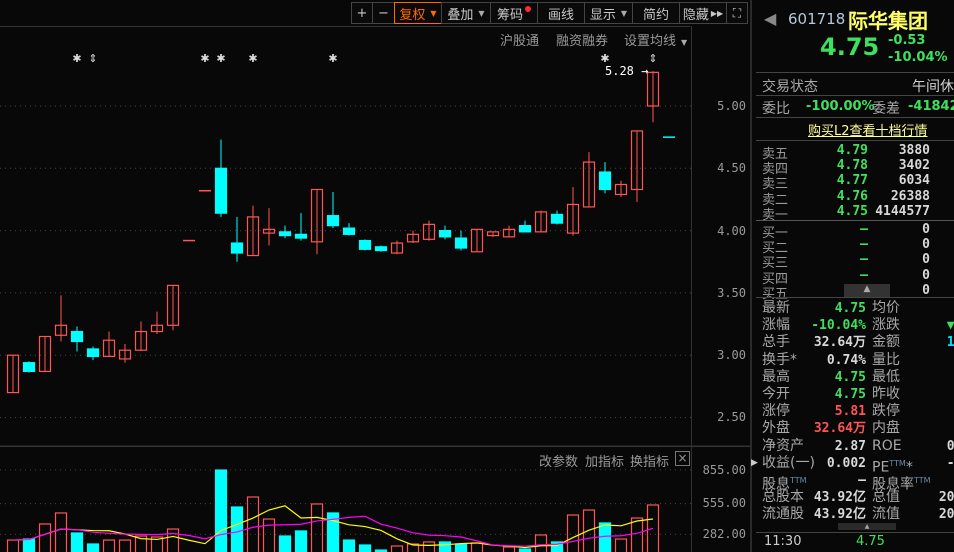  Describe the element at coordinates (839, 343) in the screenshot. I see `stat-value: 32.64万` at that location.